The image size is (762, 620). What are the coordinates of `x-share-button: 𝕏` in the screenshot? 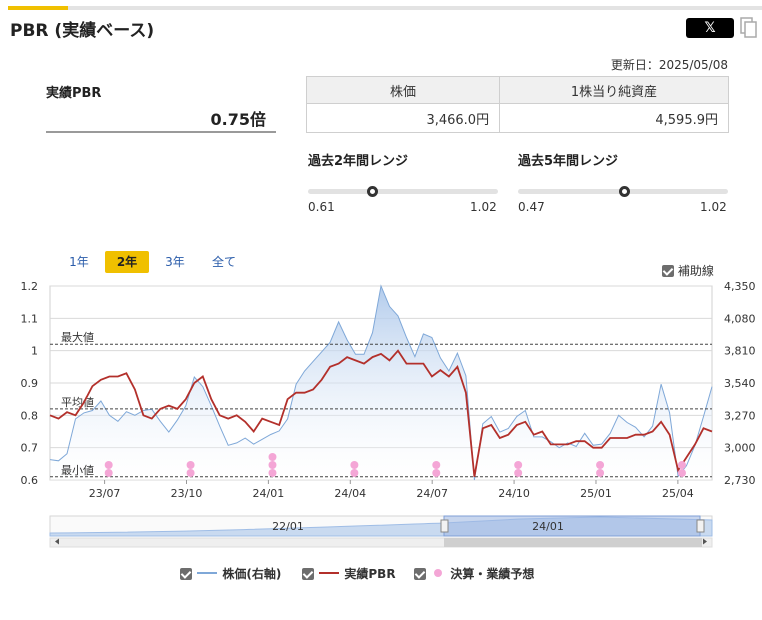 It's located at (710, 28).